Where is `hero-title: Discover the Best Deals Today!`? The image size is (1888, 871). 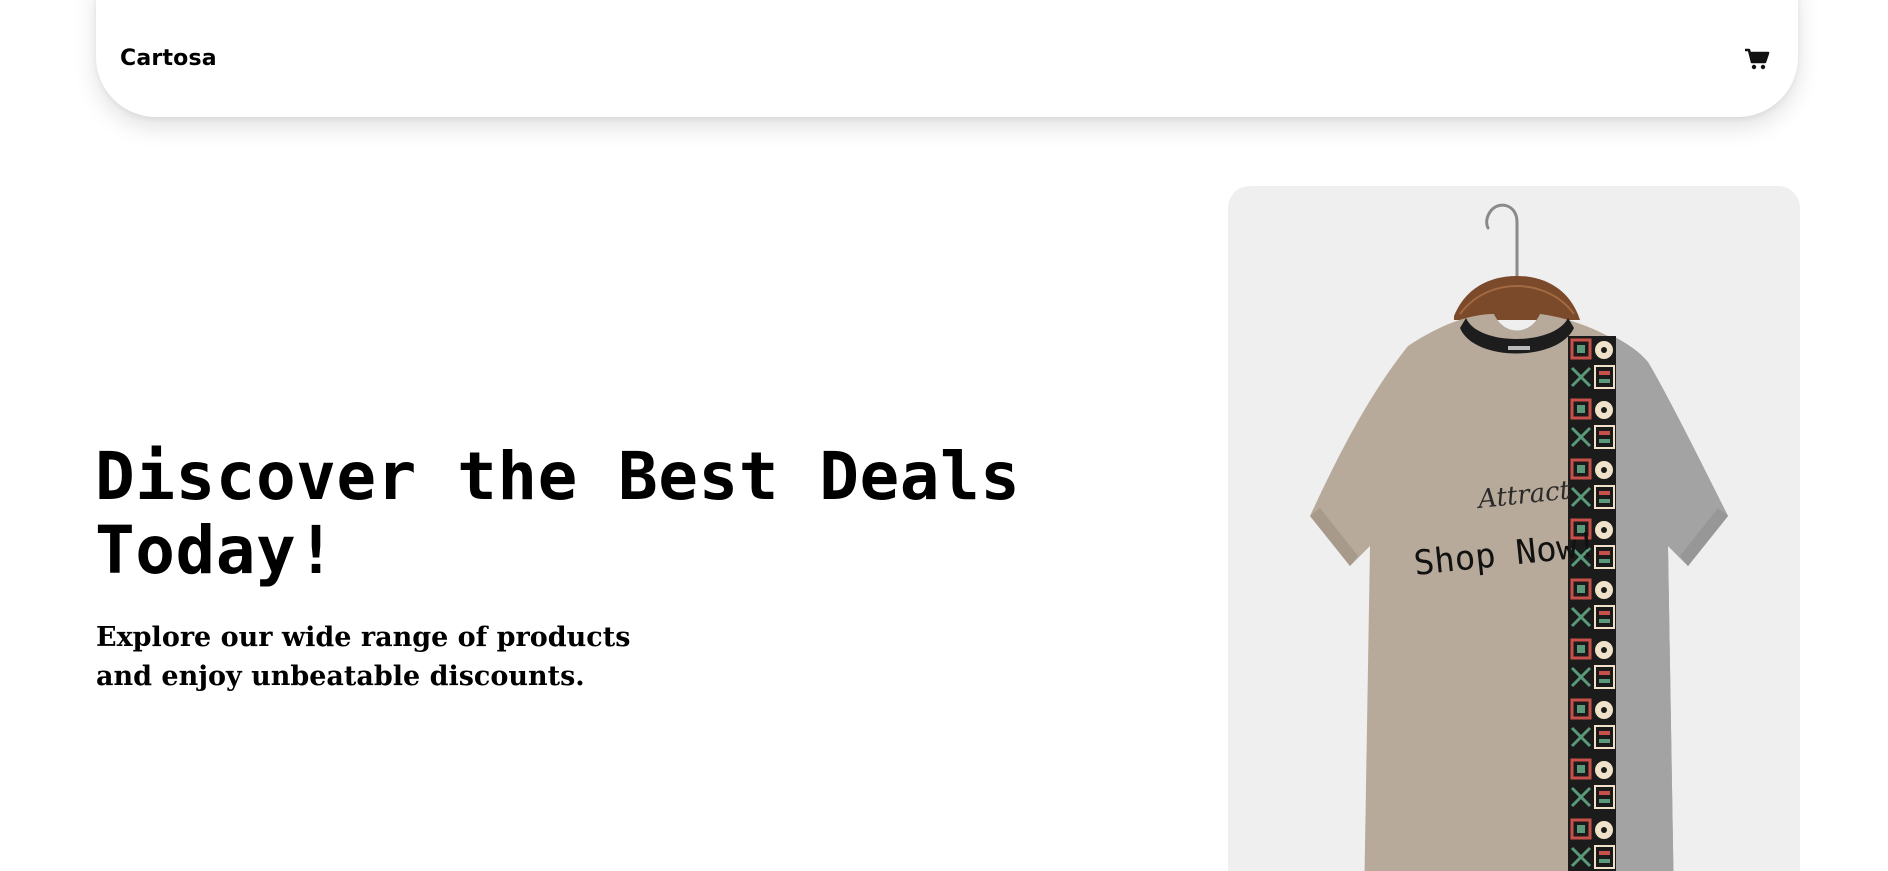
hero-title: Discover the Best Deals Today! is located at coordinates (558, 513).